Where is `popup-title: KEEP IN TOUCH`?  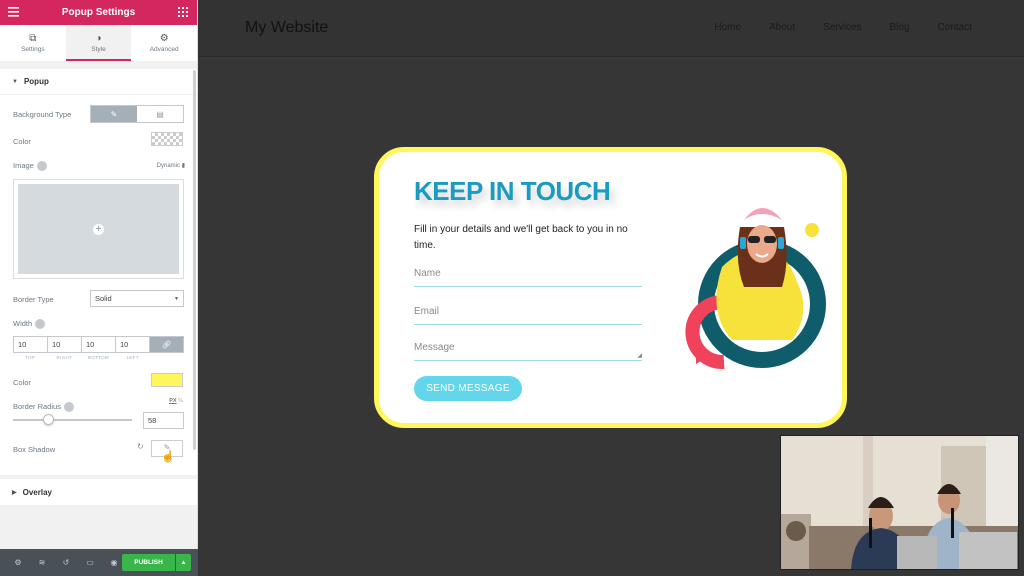 popup-title: KEEP IN TOUCH is located at coordinates (512, 191).